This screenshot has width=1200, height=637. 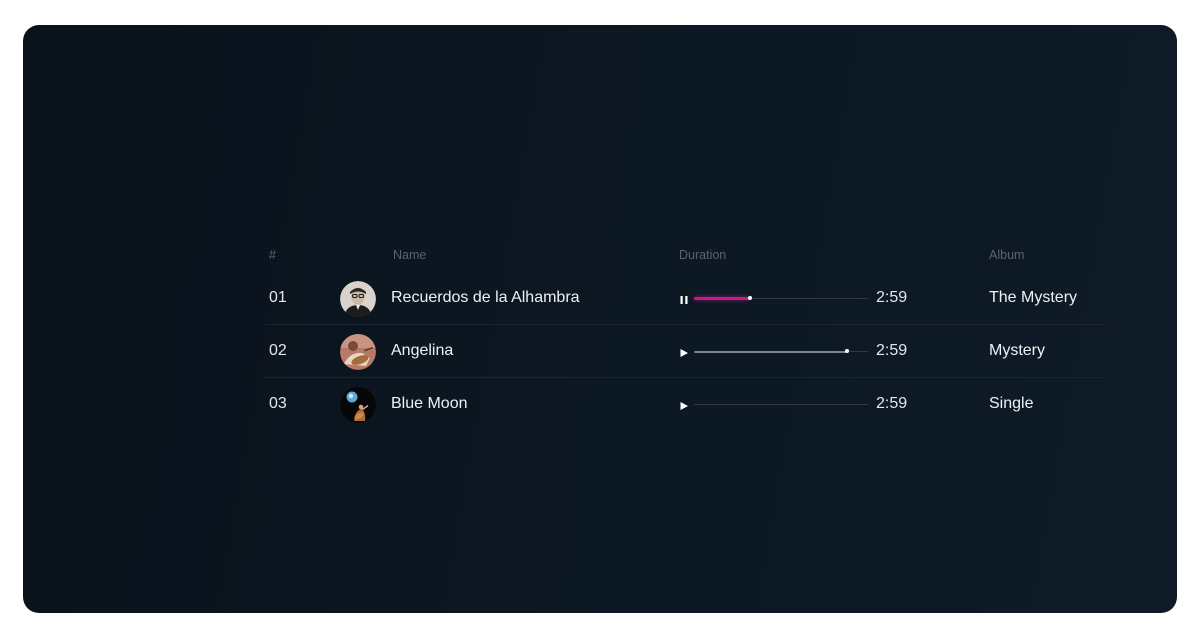 I want to click on pause-icon, so click(x=684, y=300).